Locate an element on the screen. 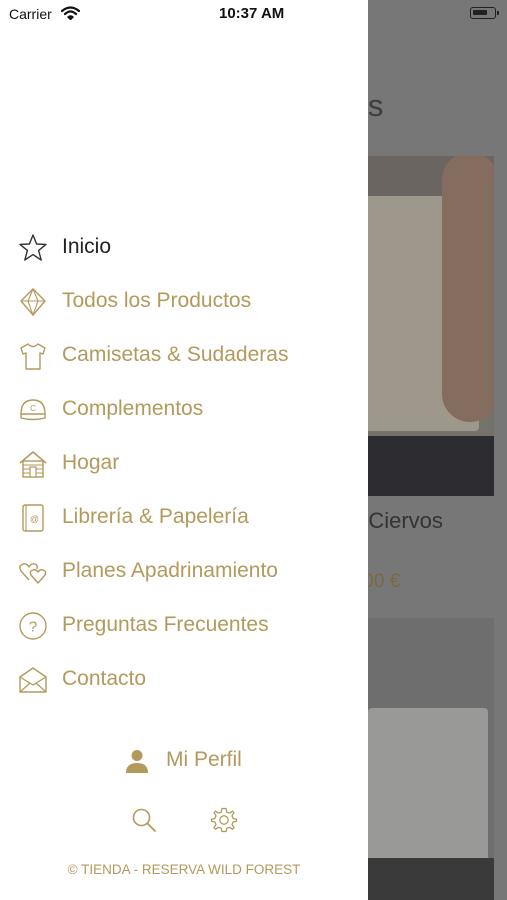 Image resolution: width=507 pixels, height=900 pixels. menu-item-camisetas-sudaderas: Camisetas & Sudaderas is located at coordinates (184, 356).